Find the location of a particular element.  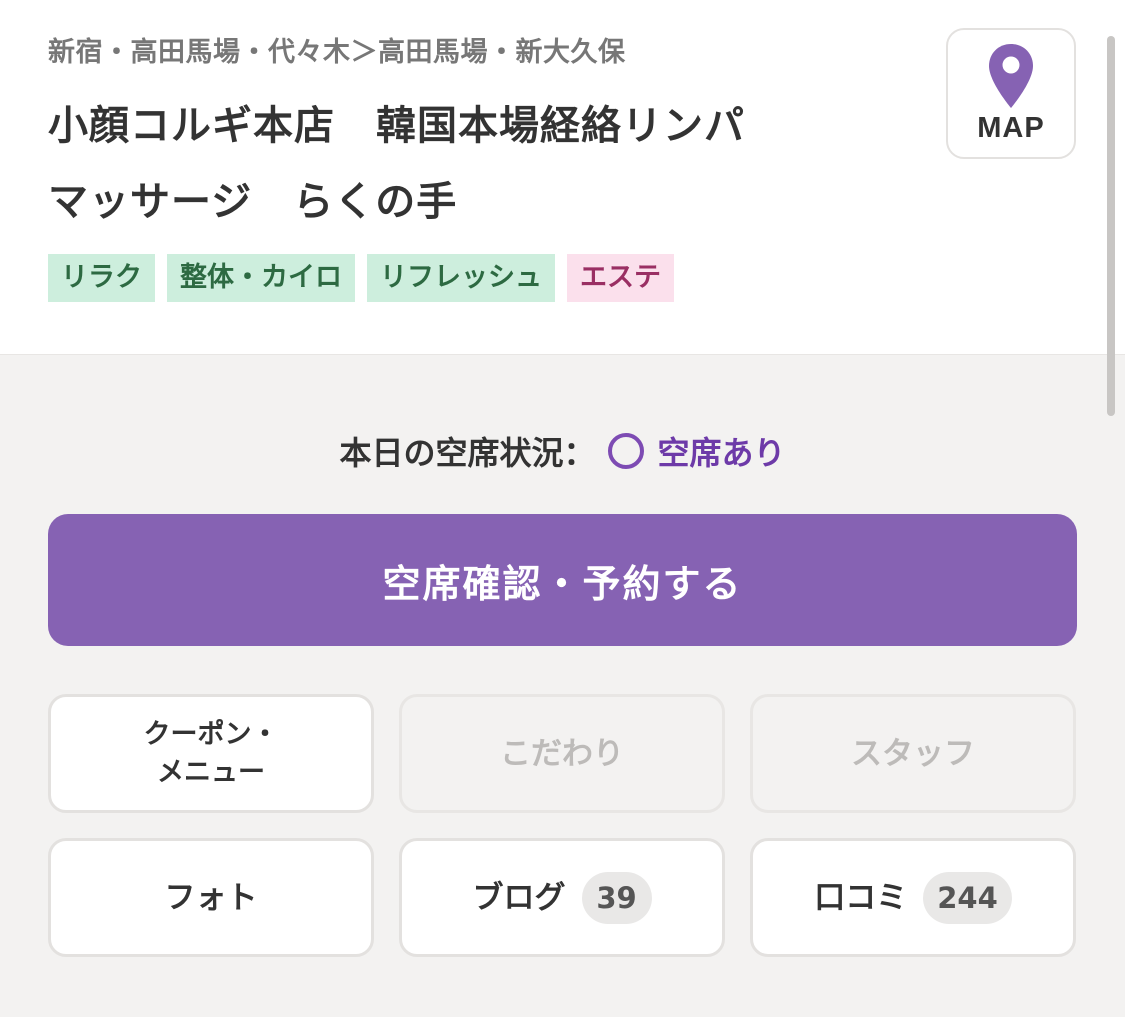

availability-status: 本日の空席状況： 空席あり is located at coordinates (562, 451).